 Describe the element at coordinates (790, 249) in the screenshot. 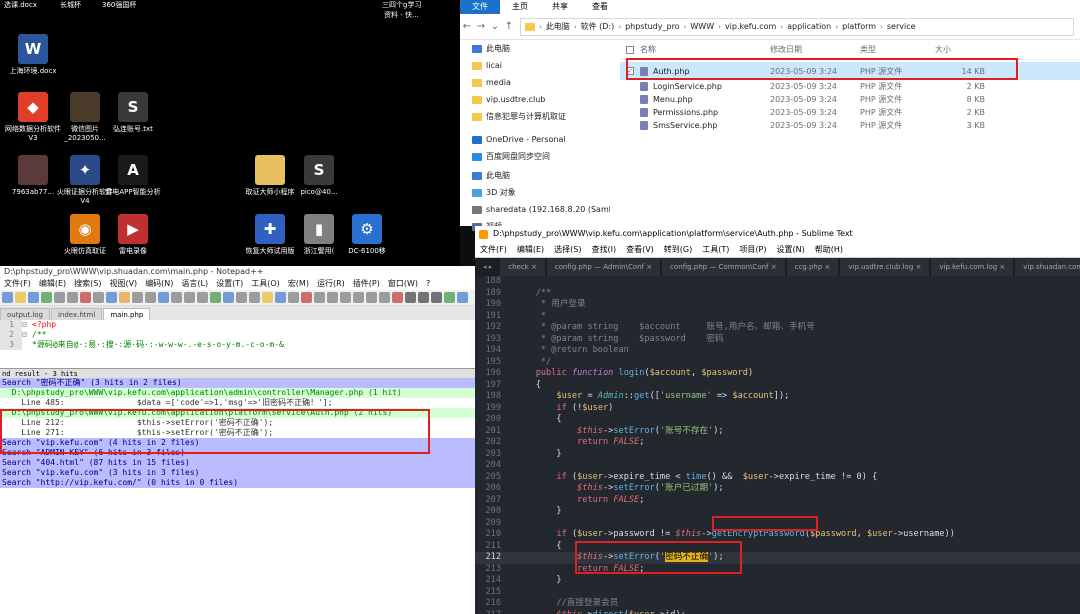

I see `menu-item: 设置(N)` at that location.